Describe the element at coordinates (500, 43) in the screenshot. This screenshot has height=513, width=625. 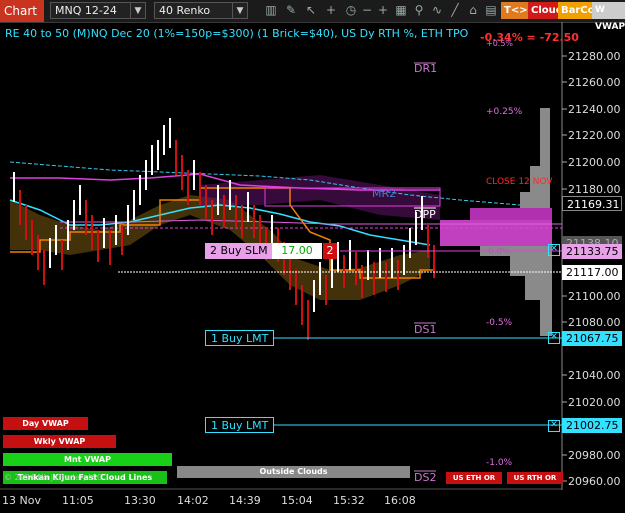
I see `pct-label-05: +0.5%` at that location.